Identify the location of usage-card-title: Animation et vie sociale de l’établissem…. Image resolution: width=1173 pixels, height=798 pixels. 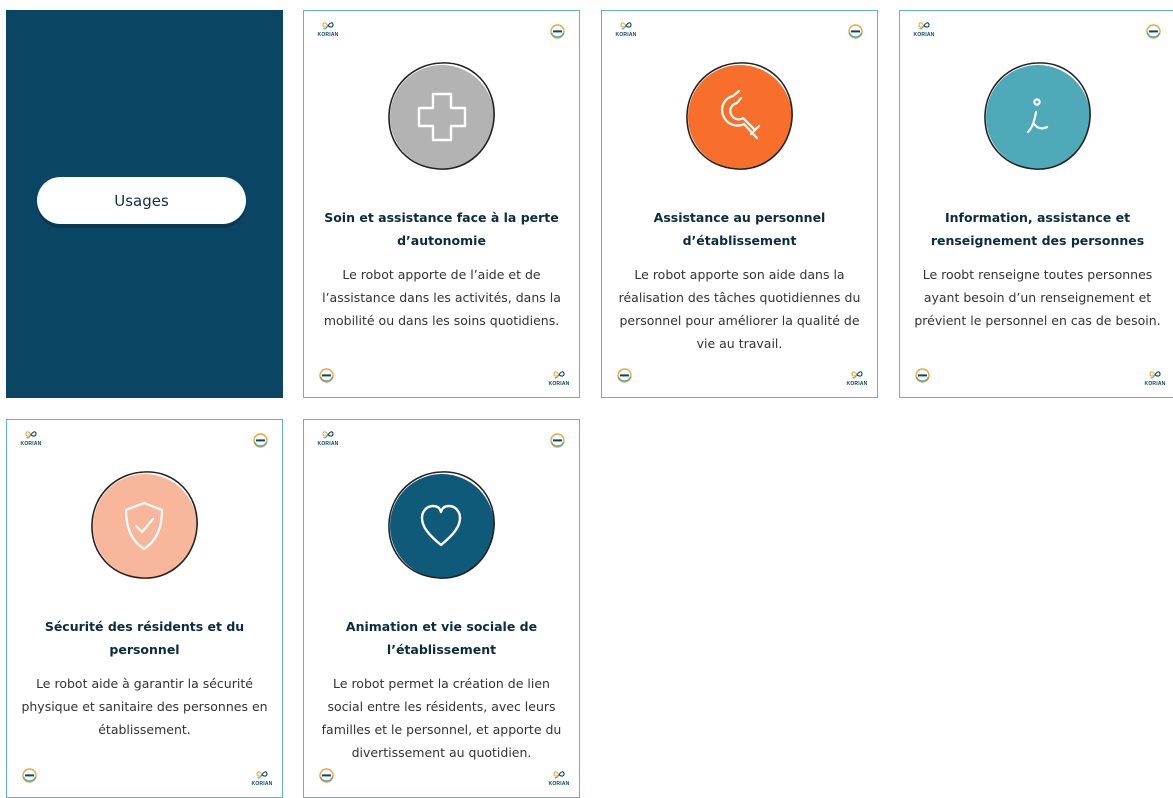
(441, 638).